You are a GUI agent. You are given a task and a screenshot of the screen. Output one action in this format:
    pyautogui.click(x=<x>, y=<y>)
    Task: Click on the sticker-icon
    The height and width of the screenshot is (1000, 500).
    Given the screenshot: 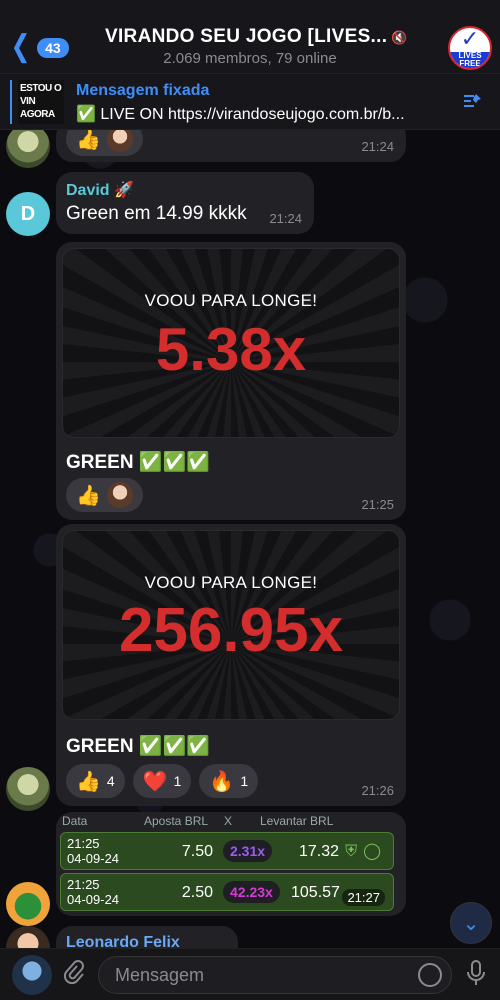 What is the action you would take?
    pyautogui.click(x=430, y=975)
    